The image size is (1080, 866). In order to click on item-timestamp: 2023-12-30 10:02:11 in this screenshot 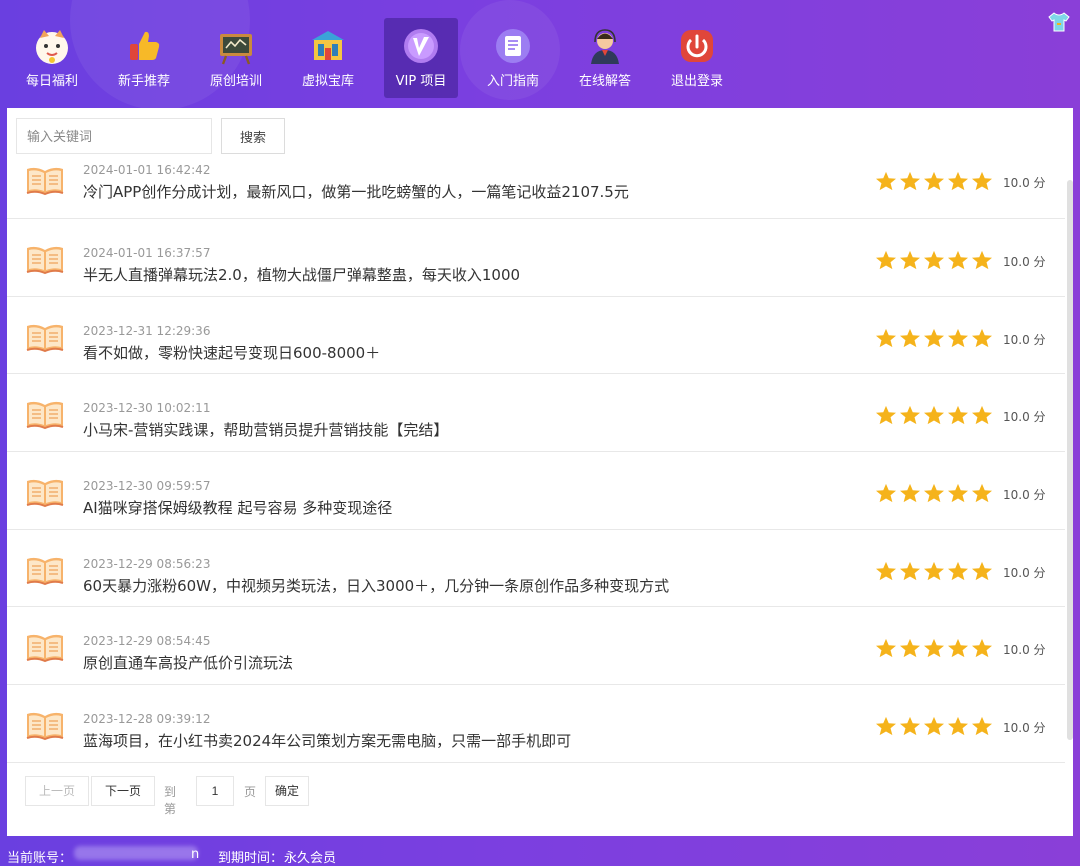, I will do `click(147, 408)`.